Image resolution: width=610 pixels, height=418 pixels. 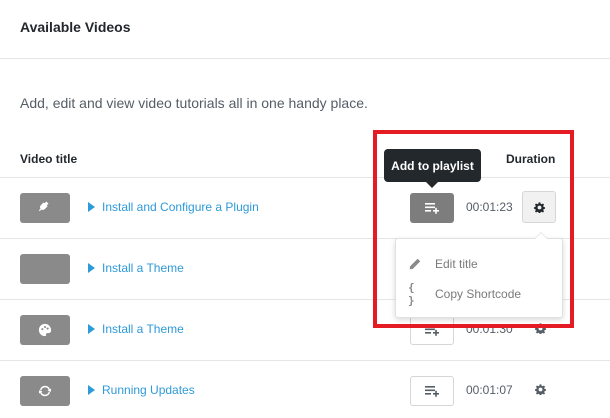 I want to click on menu-item-edit-title: Edit title, so click(x=443, y=264).